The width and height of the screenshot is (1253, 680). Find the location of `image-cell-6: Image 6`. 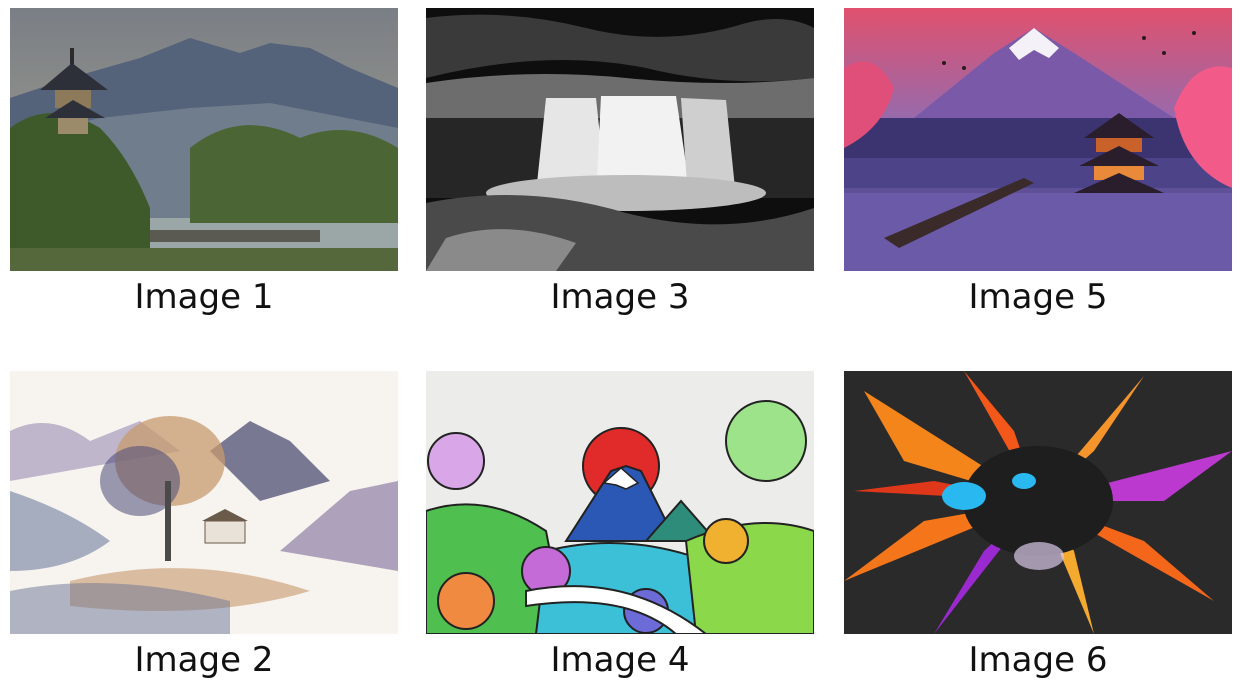

image-cell-6: Image 6 is located at coordinates (1038, 525).